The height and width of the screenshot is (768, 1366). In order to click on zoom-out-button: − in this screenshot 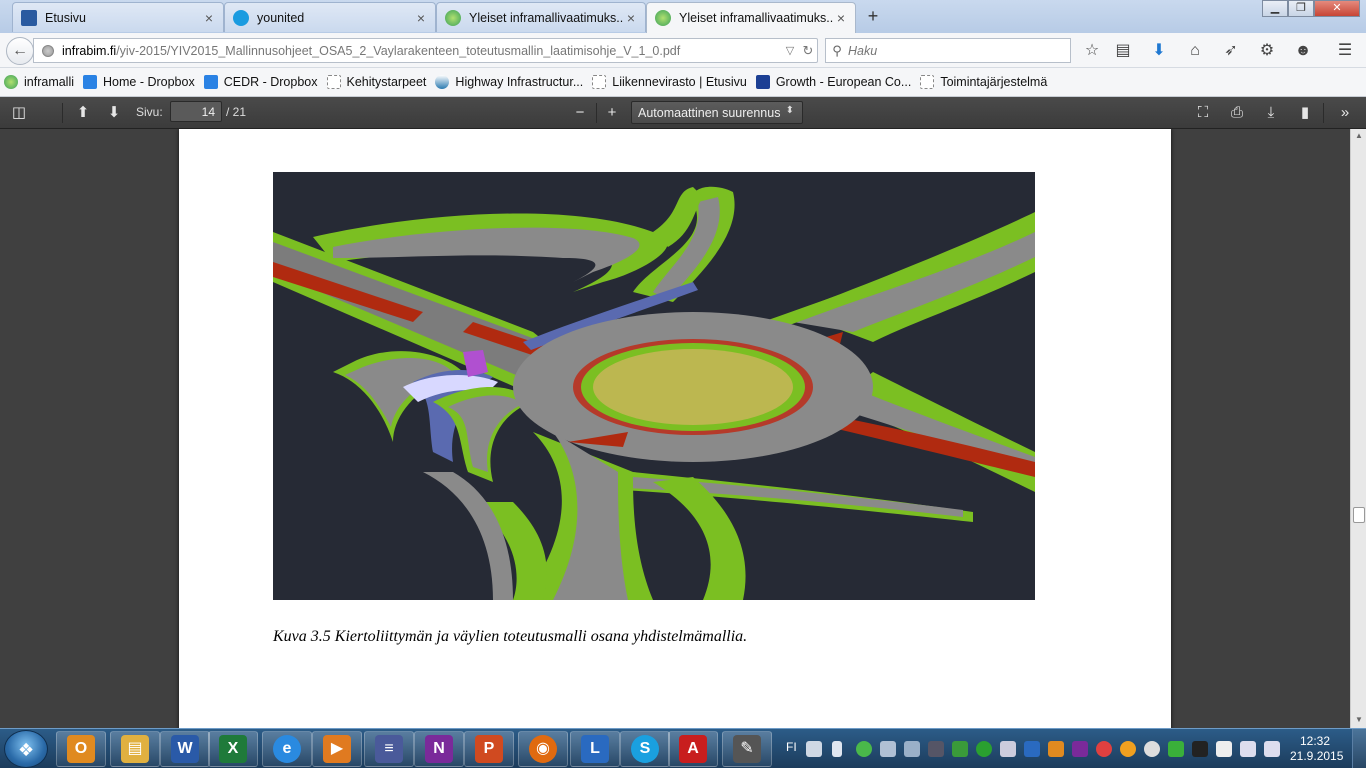, I will do `click(580, 113)`.